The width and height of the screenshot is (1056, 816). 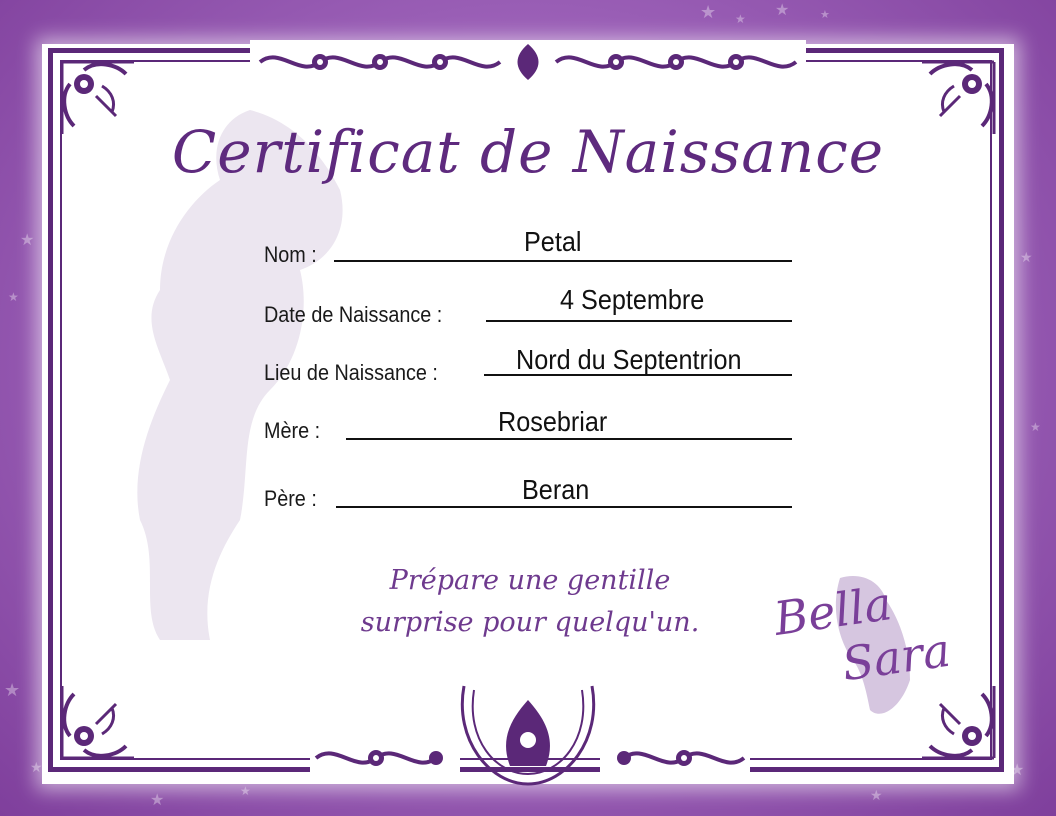 What do you see at coordinates (530, 580) in the screenshot?
I see `motto-line: Prépare une gentille` at bounding box center [530, 580].